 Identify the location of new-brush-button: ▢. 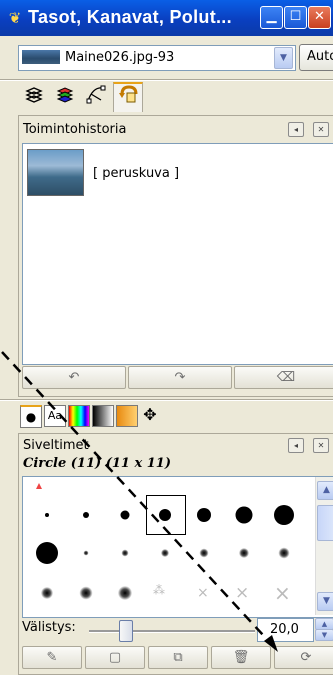
(115, 657).